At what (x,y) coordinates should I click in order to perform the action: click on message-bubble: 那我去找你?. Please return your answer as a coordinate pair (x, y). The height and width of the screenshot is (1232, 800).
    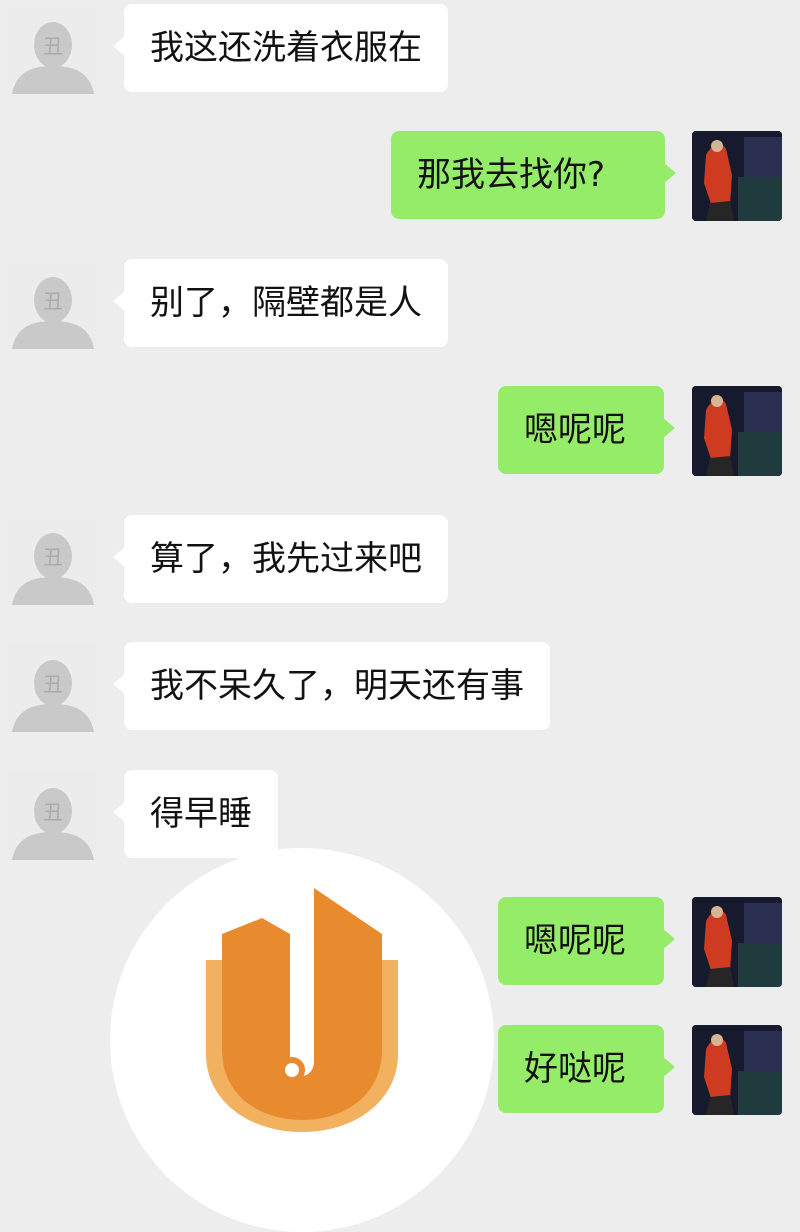
    Looking at the image, I should click on (533, 175).